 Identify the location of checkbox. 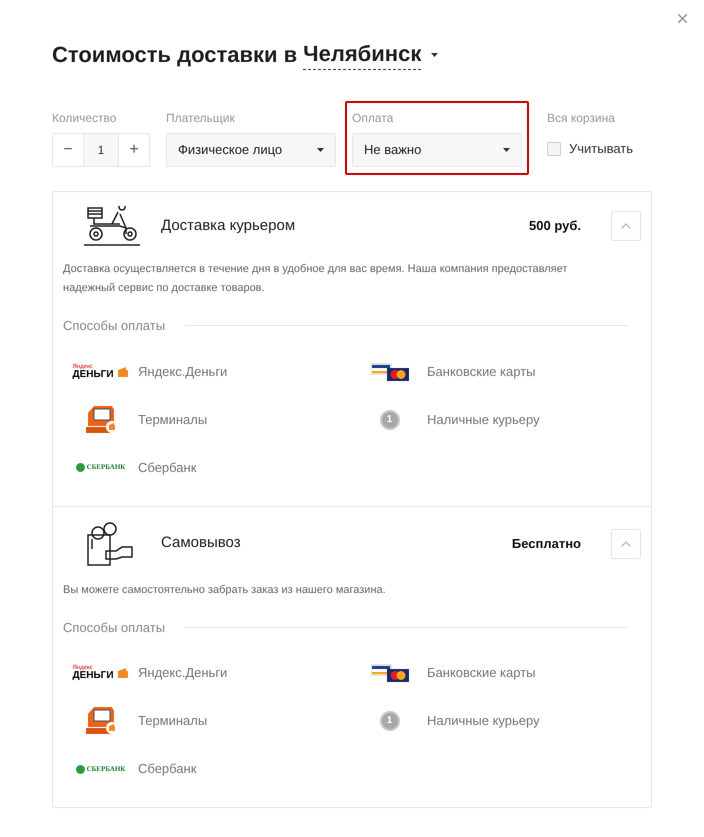
(554, 149).